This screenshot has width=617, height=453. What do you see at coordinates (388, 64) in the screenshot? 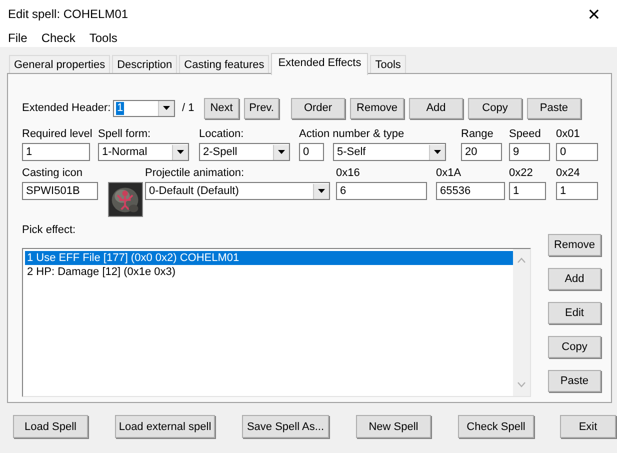
I see `tab: Tools` at bounding box center [388, 64].